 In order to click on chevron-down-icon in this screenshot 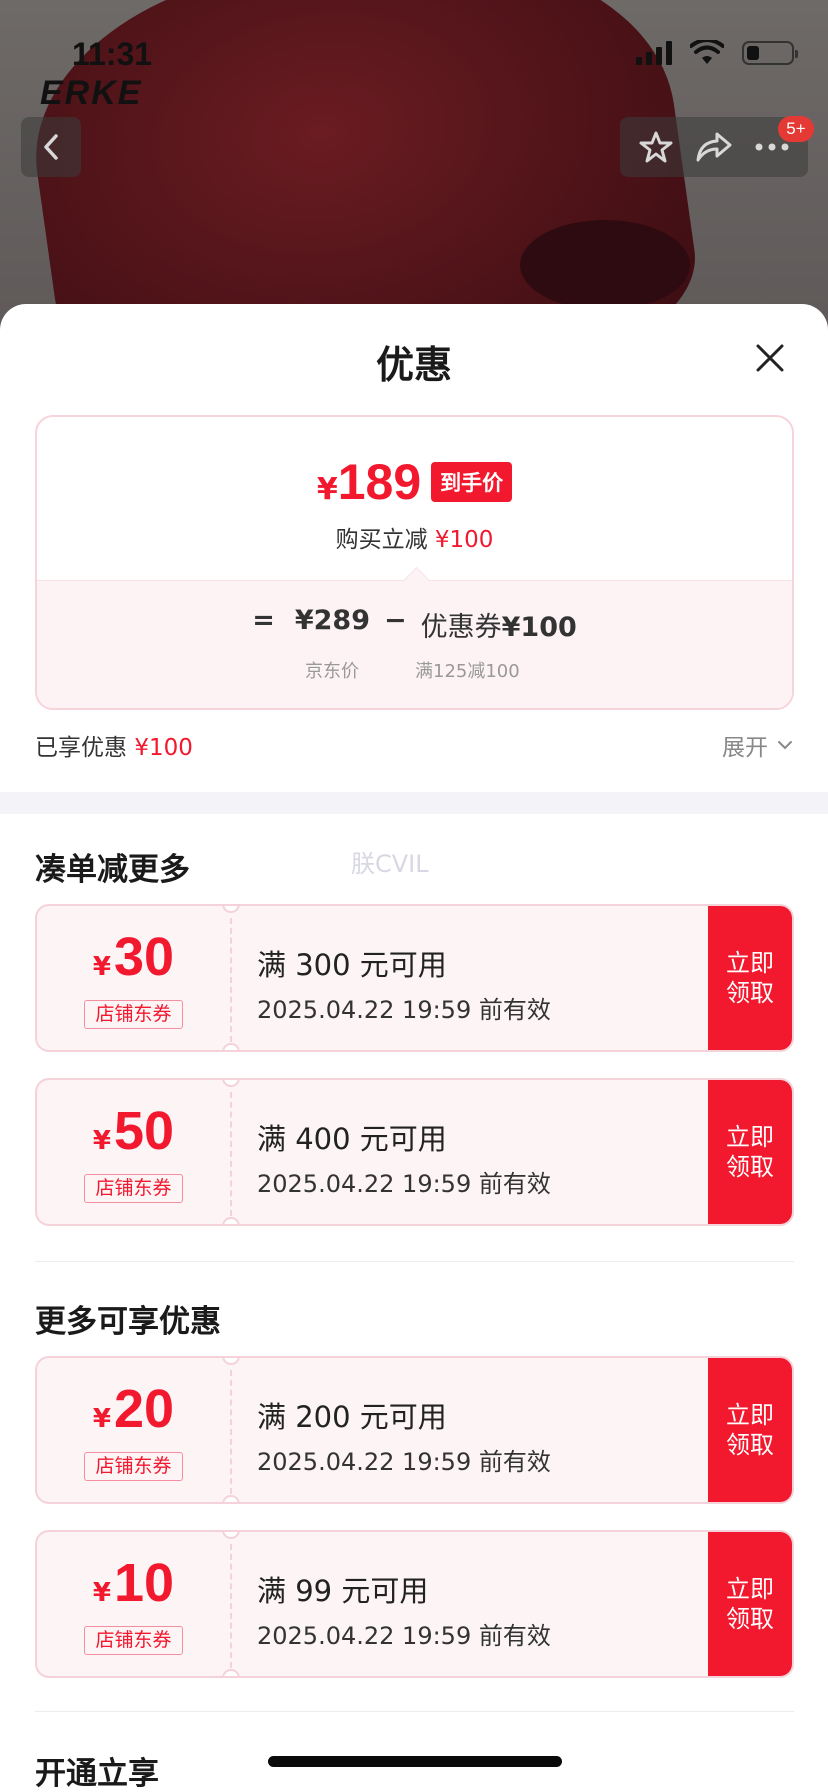, I will do `click(785, 745)`.